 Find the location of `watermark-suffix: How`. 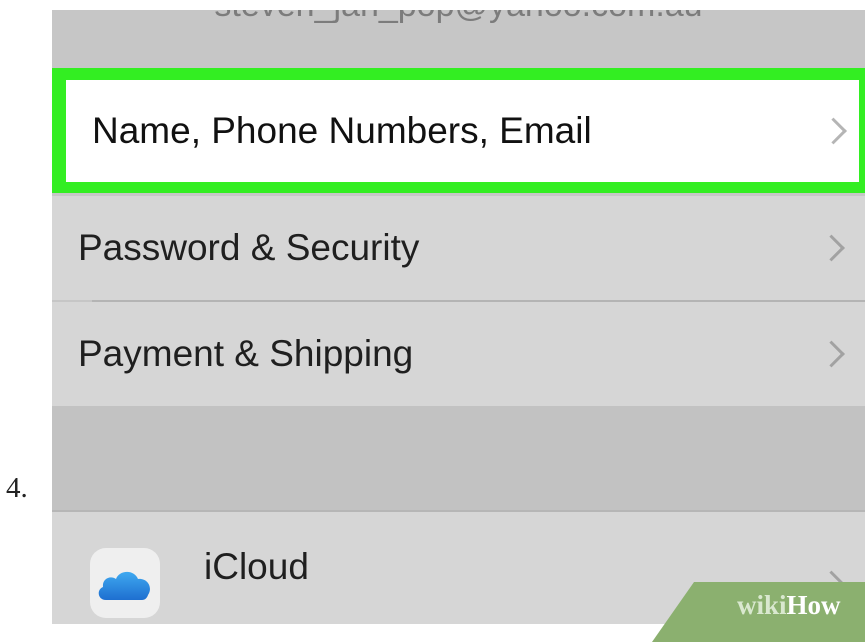

watermark-suffix: How is located at coordinates (813, 605).